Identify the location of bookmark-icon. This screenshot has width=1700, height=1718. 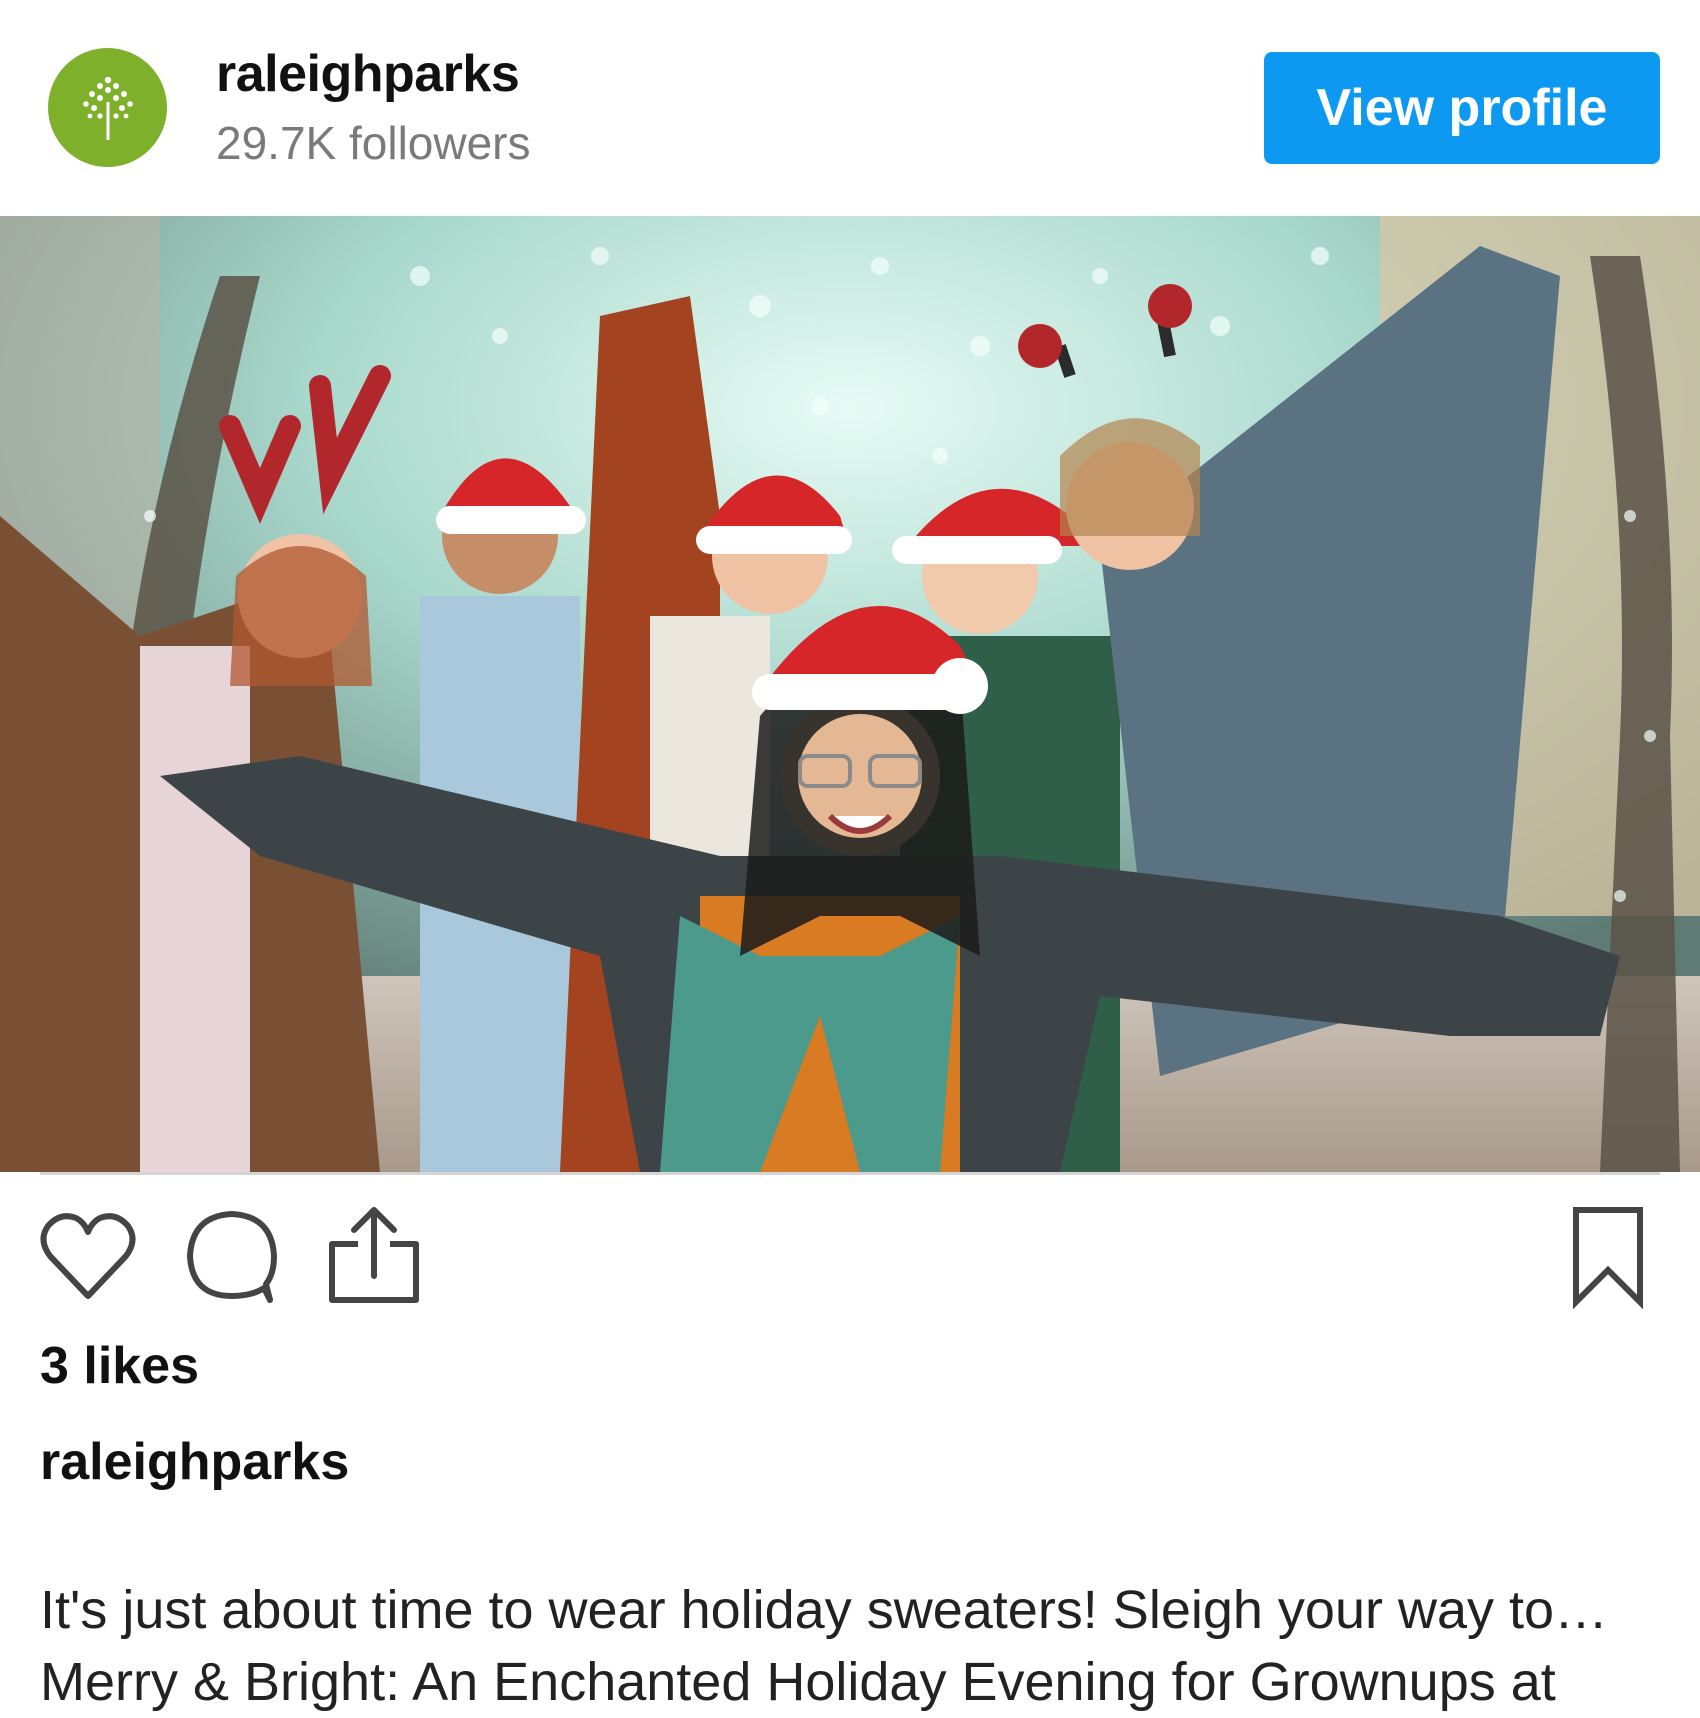
(1608, 1258).